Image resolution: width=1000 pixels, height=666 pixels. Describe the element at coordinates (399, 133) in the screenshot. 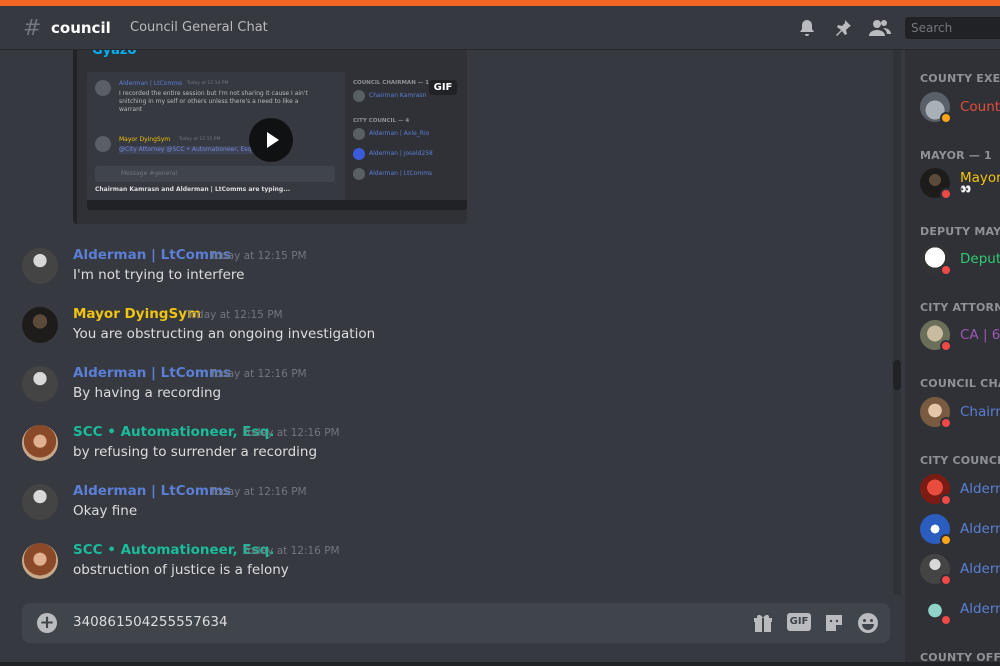

I see `preview-member-name: Alderman | Axle_Rio` at that location.